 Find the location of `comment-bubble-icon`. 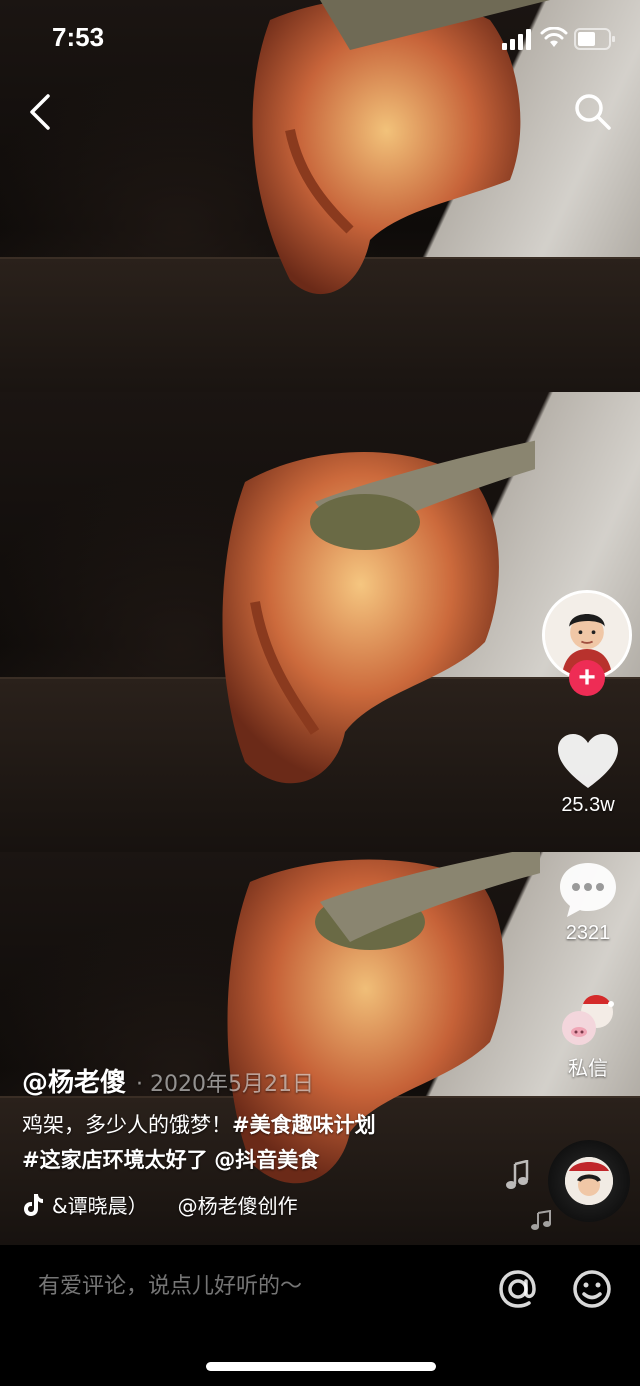

comment-bubble-icon is located at coordinates (588, 890).